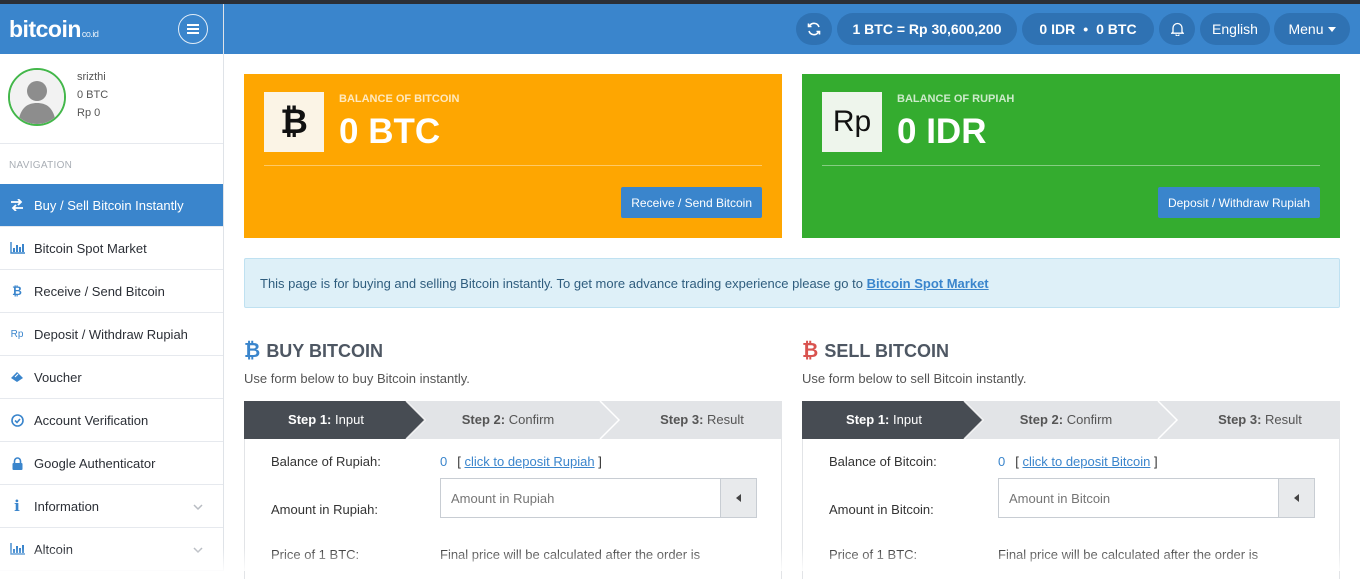 Image resolution: width=1360 pixels, height=579 pixels. I want to click on sidebar-item-deposit-withdraw: Rp Deposit / Withdraw Rupiah, so click(111, 334).